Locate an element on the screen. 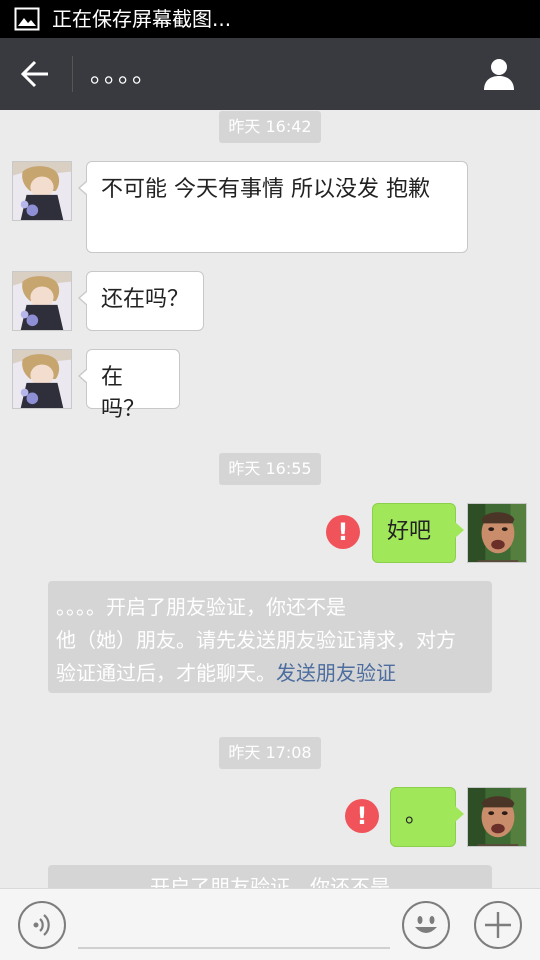  outgoing-message: 。 is located at coordinates (427, 817).